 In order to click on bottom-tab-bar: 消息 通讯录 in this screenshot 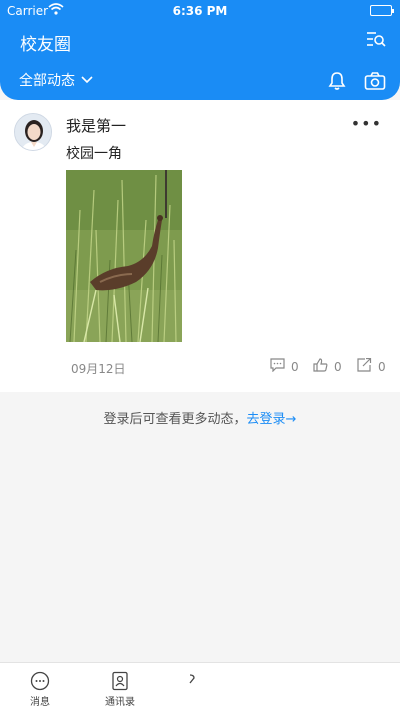, I will do `click(200, 686)`.